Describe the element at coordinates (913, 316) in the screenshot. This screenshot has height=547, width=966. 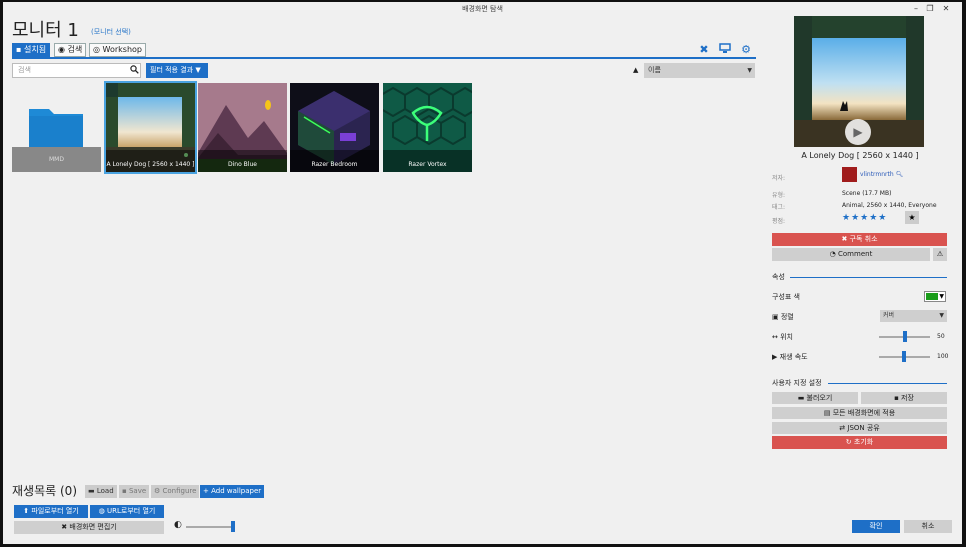
I see `align-select: 커버 ▼` at that location.